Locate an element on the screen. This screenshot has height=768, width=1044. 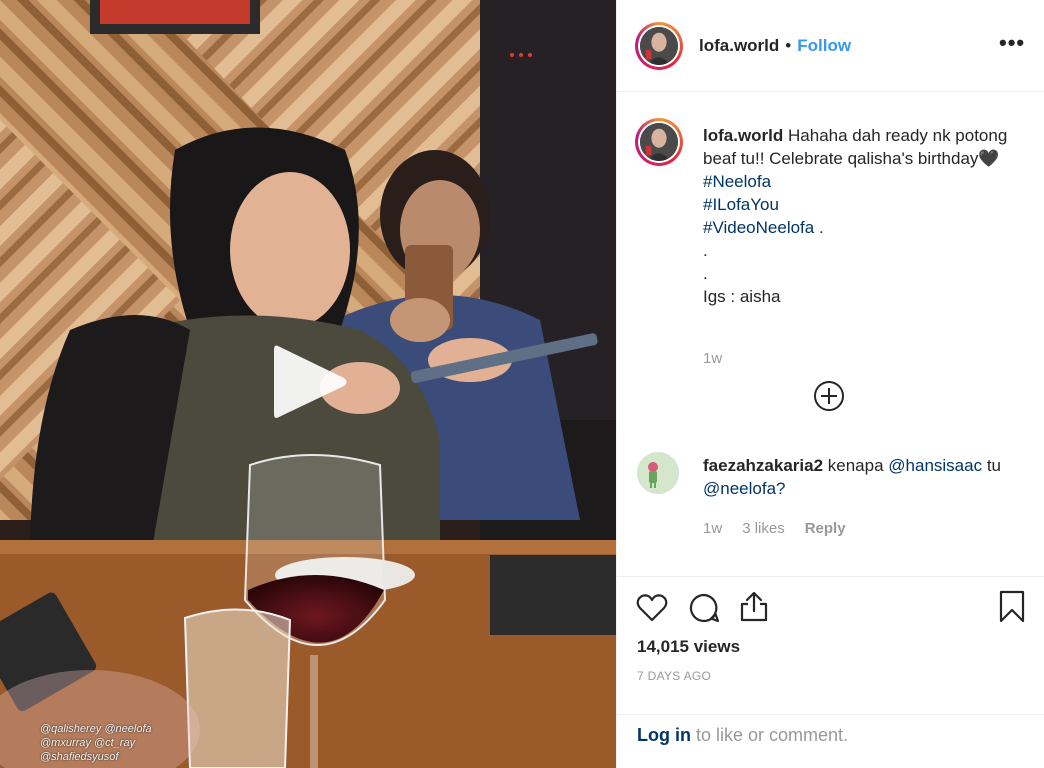
author-username: lofa.world is located at coordinates (739, 46).